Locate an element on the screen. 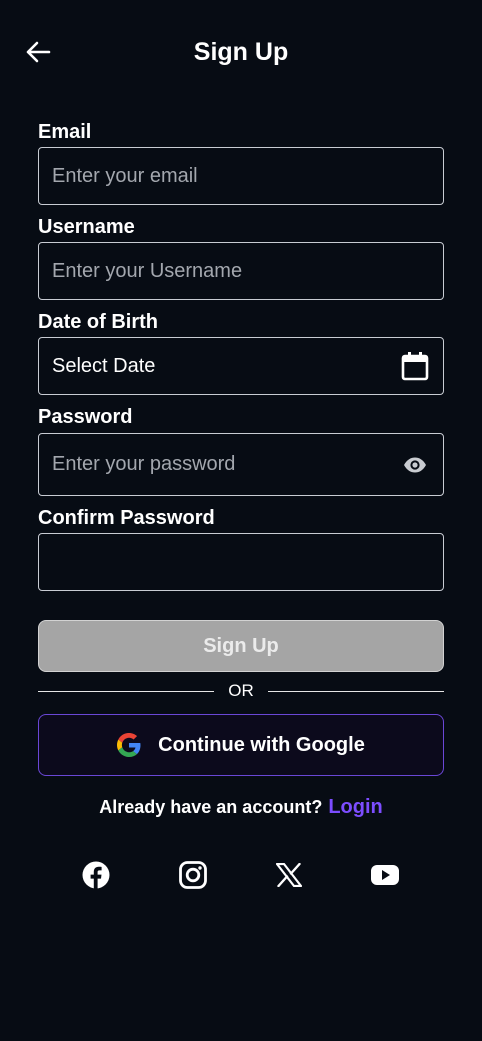  password-field is located at coordinates (226, 464).